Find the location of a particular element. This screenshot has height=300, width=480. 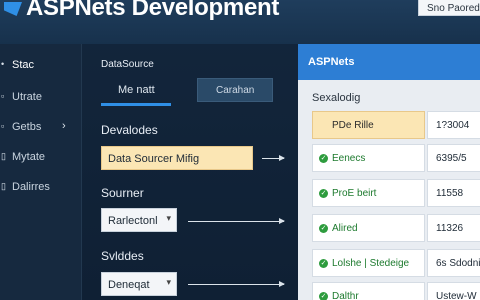

row-name: ProE beirt is located at coordinates (354, 193).